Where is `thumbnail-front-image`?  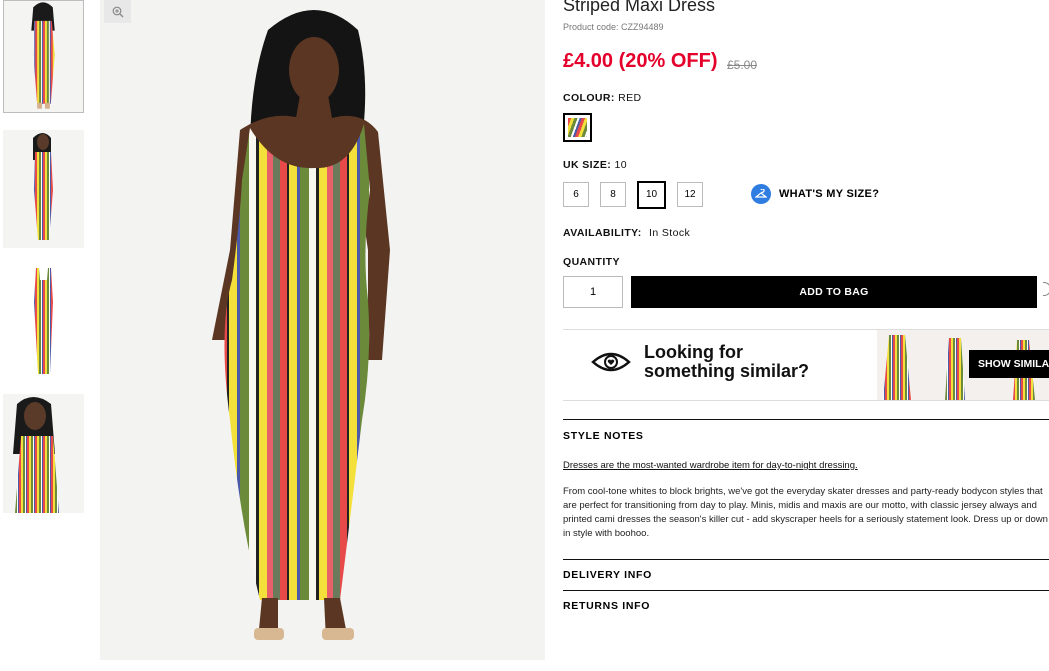
thumbnail-front-image is located at coordinates (43, 56).